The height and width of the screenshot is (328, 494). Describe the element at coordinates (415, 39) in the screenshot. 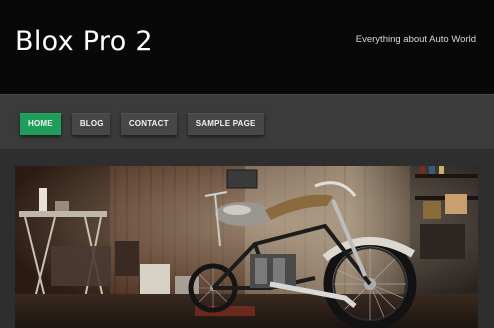

I see `site-tagline: Everything about Auto World` at that location.